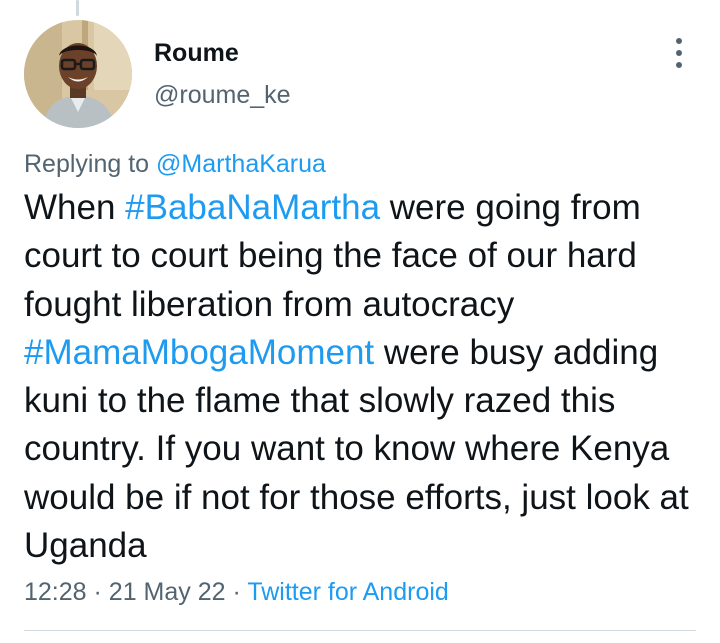  Describe the element at coordinates (347, 592) in the screenshot. I see `tweet-source-link: Twitter for Android` at that location.